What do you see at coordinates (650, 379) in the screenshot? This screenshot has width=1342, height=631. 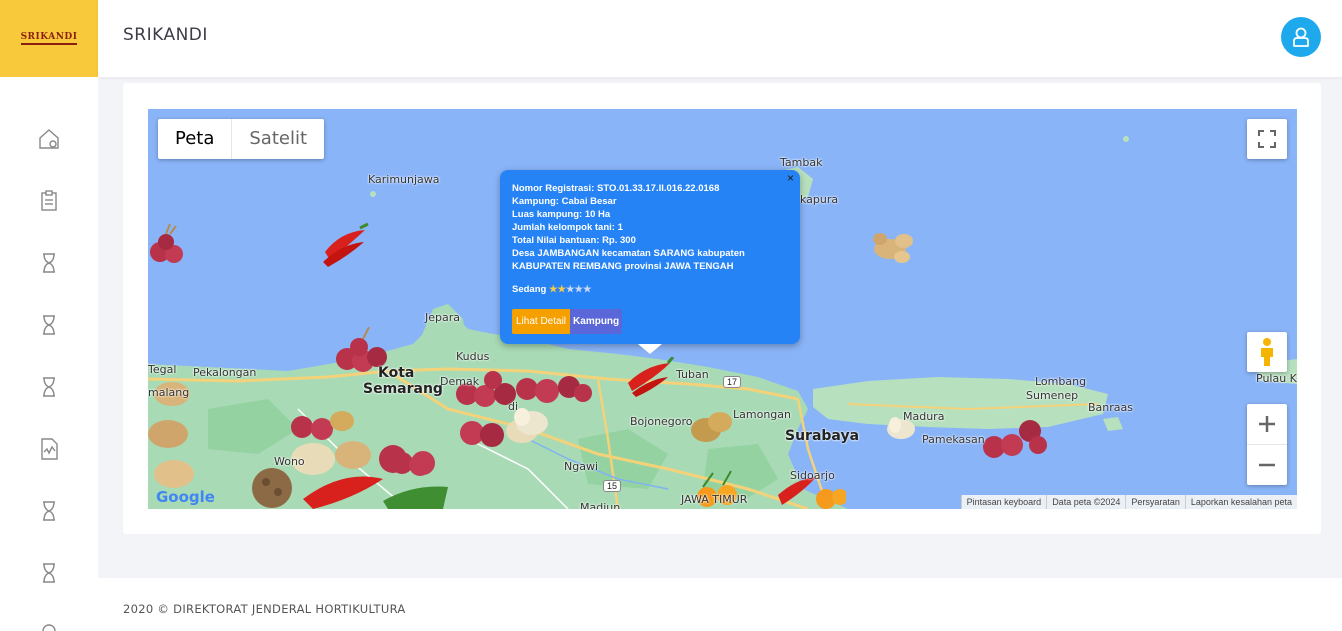 I see `chili-marker-selected` at bounding box center [650, 379].